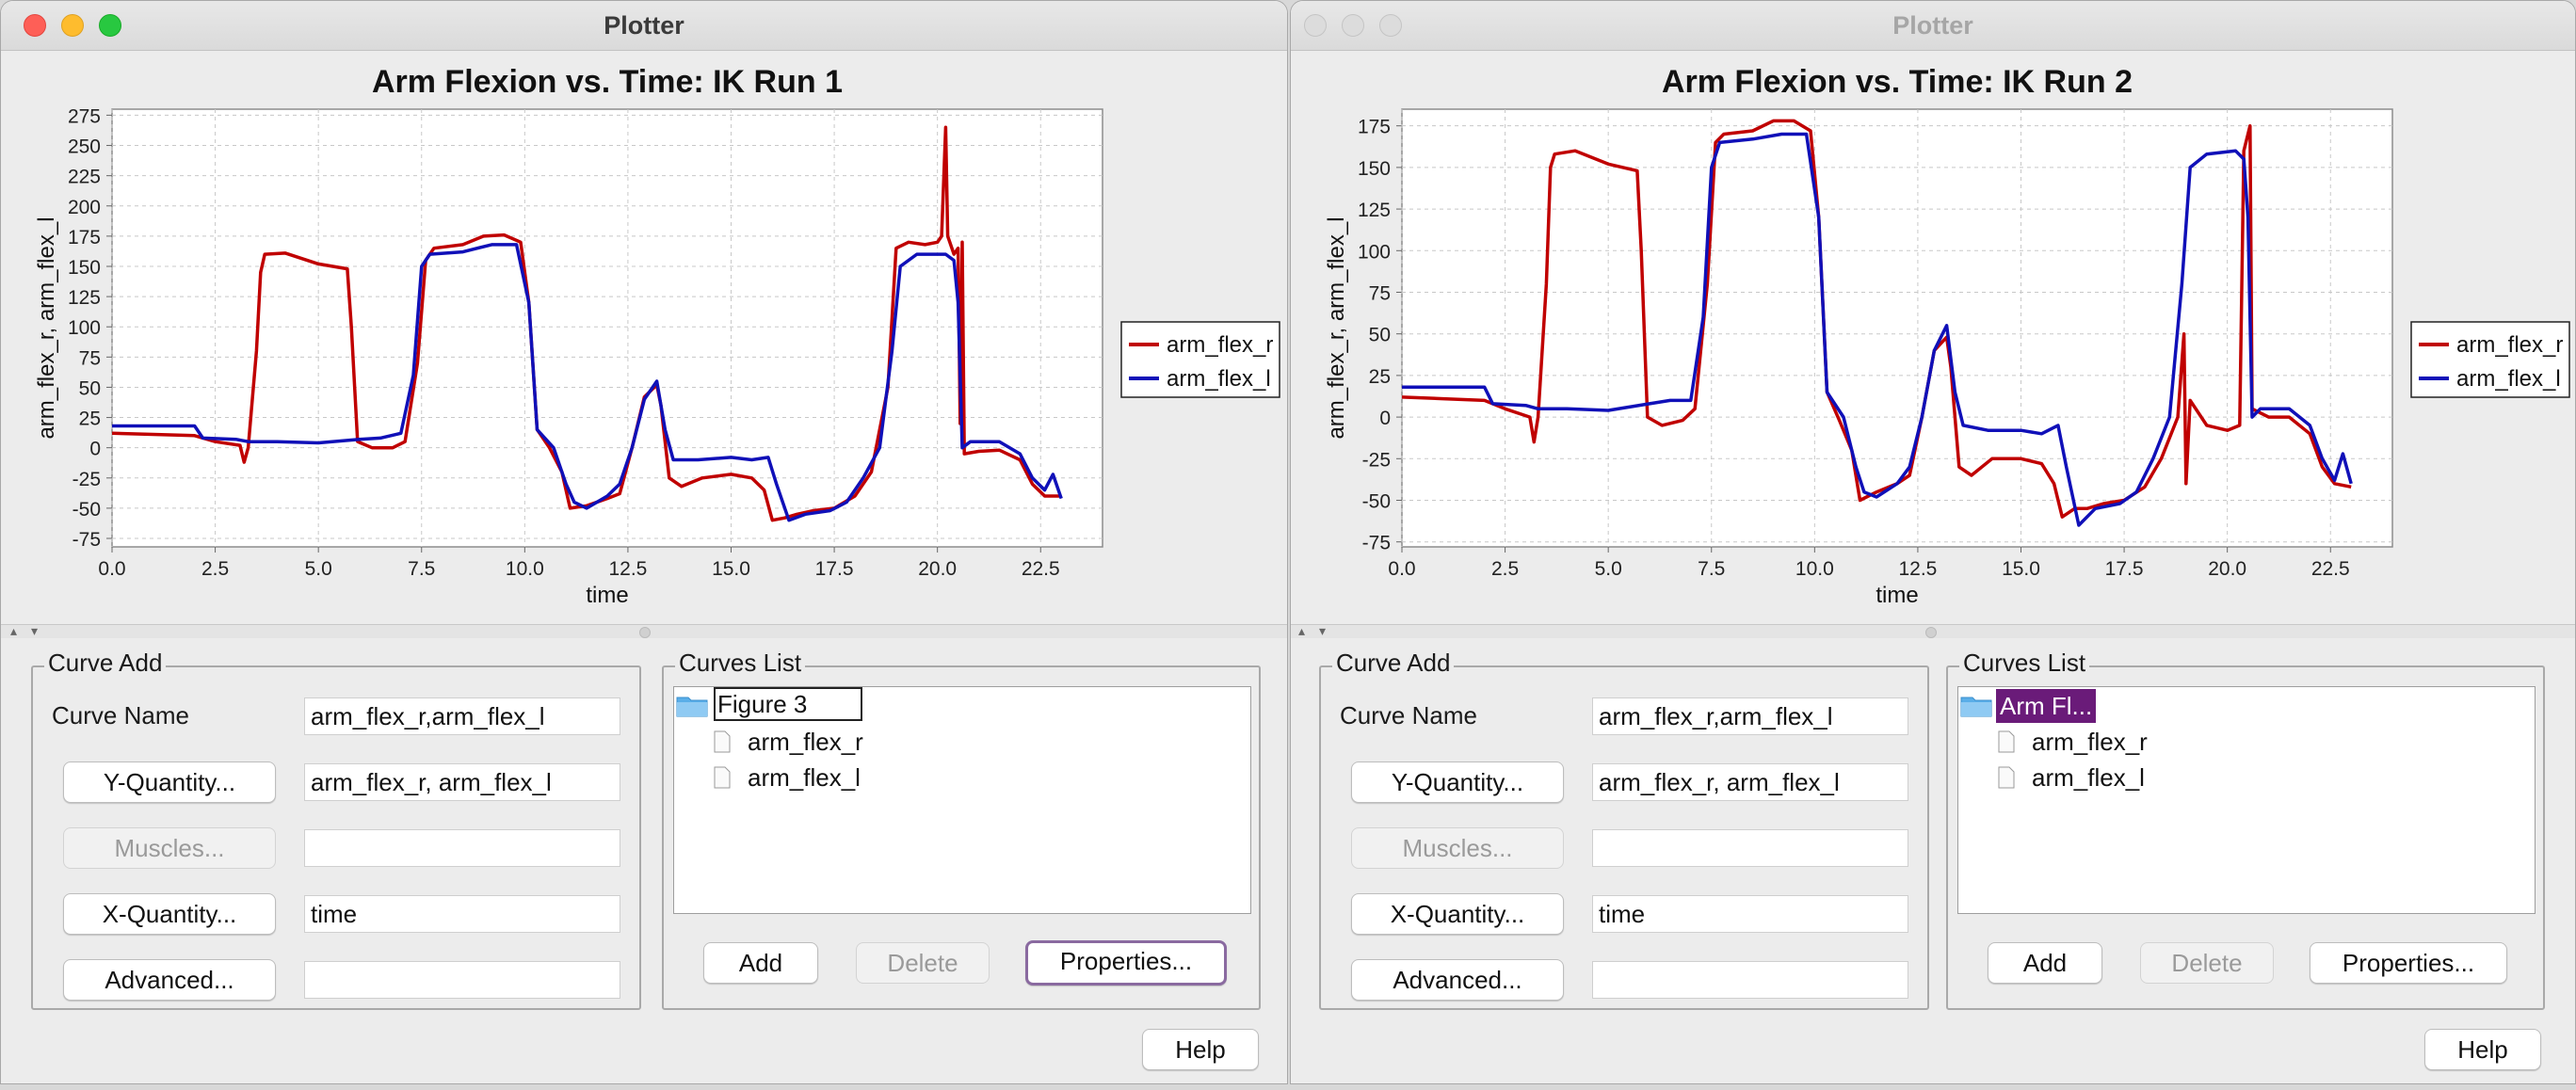 The width and height of the screenshot is (2576, 1090). I want to click on curves-tree: Figure 3 arm_flex_r arm_flex_l, so click(962, 800).